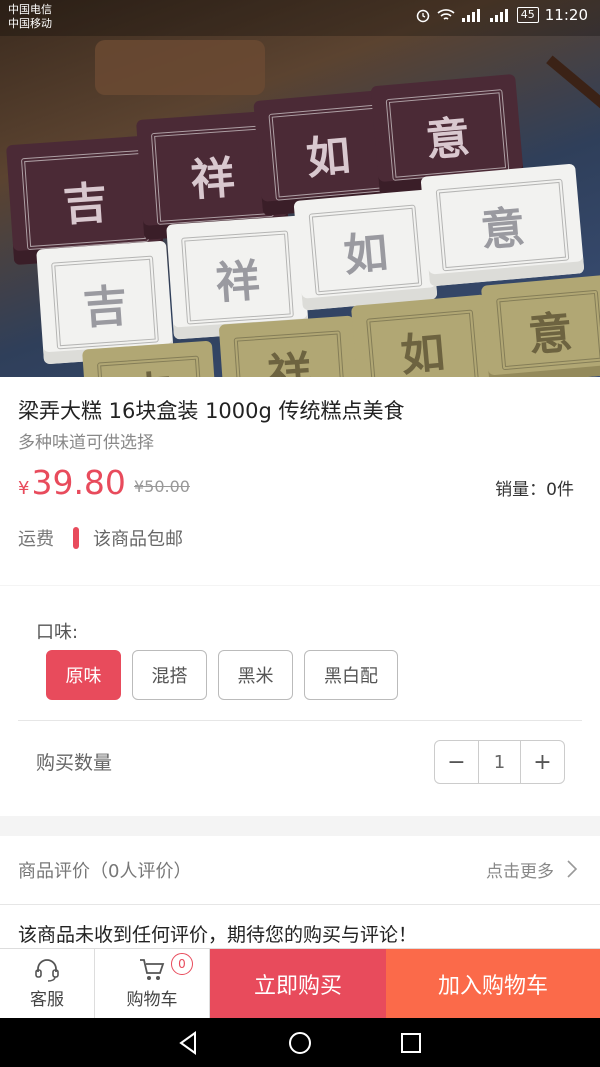 The width and height of the screenshot is (600, 1067). Describe the element at coordinates (255, 675) in the screenshot. I see `flavor-option-black-rice: 黑米` at that location.